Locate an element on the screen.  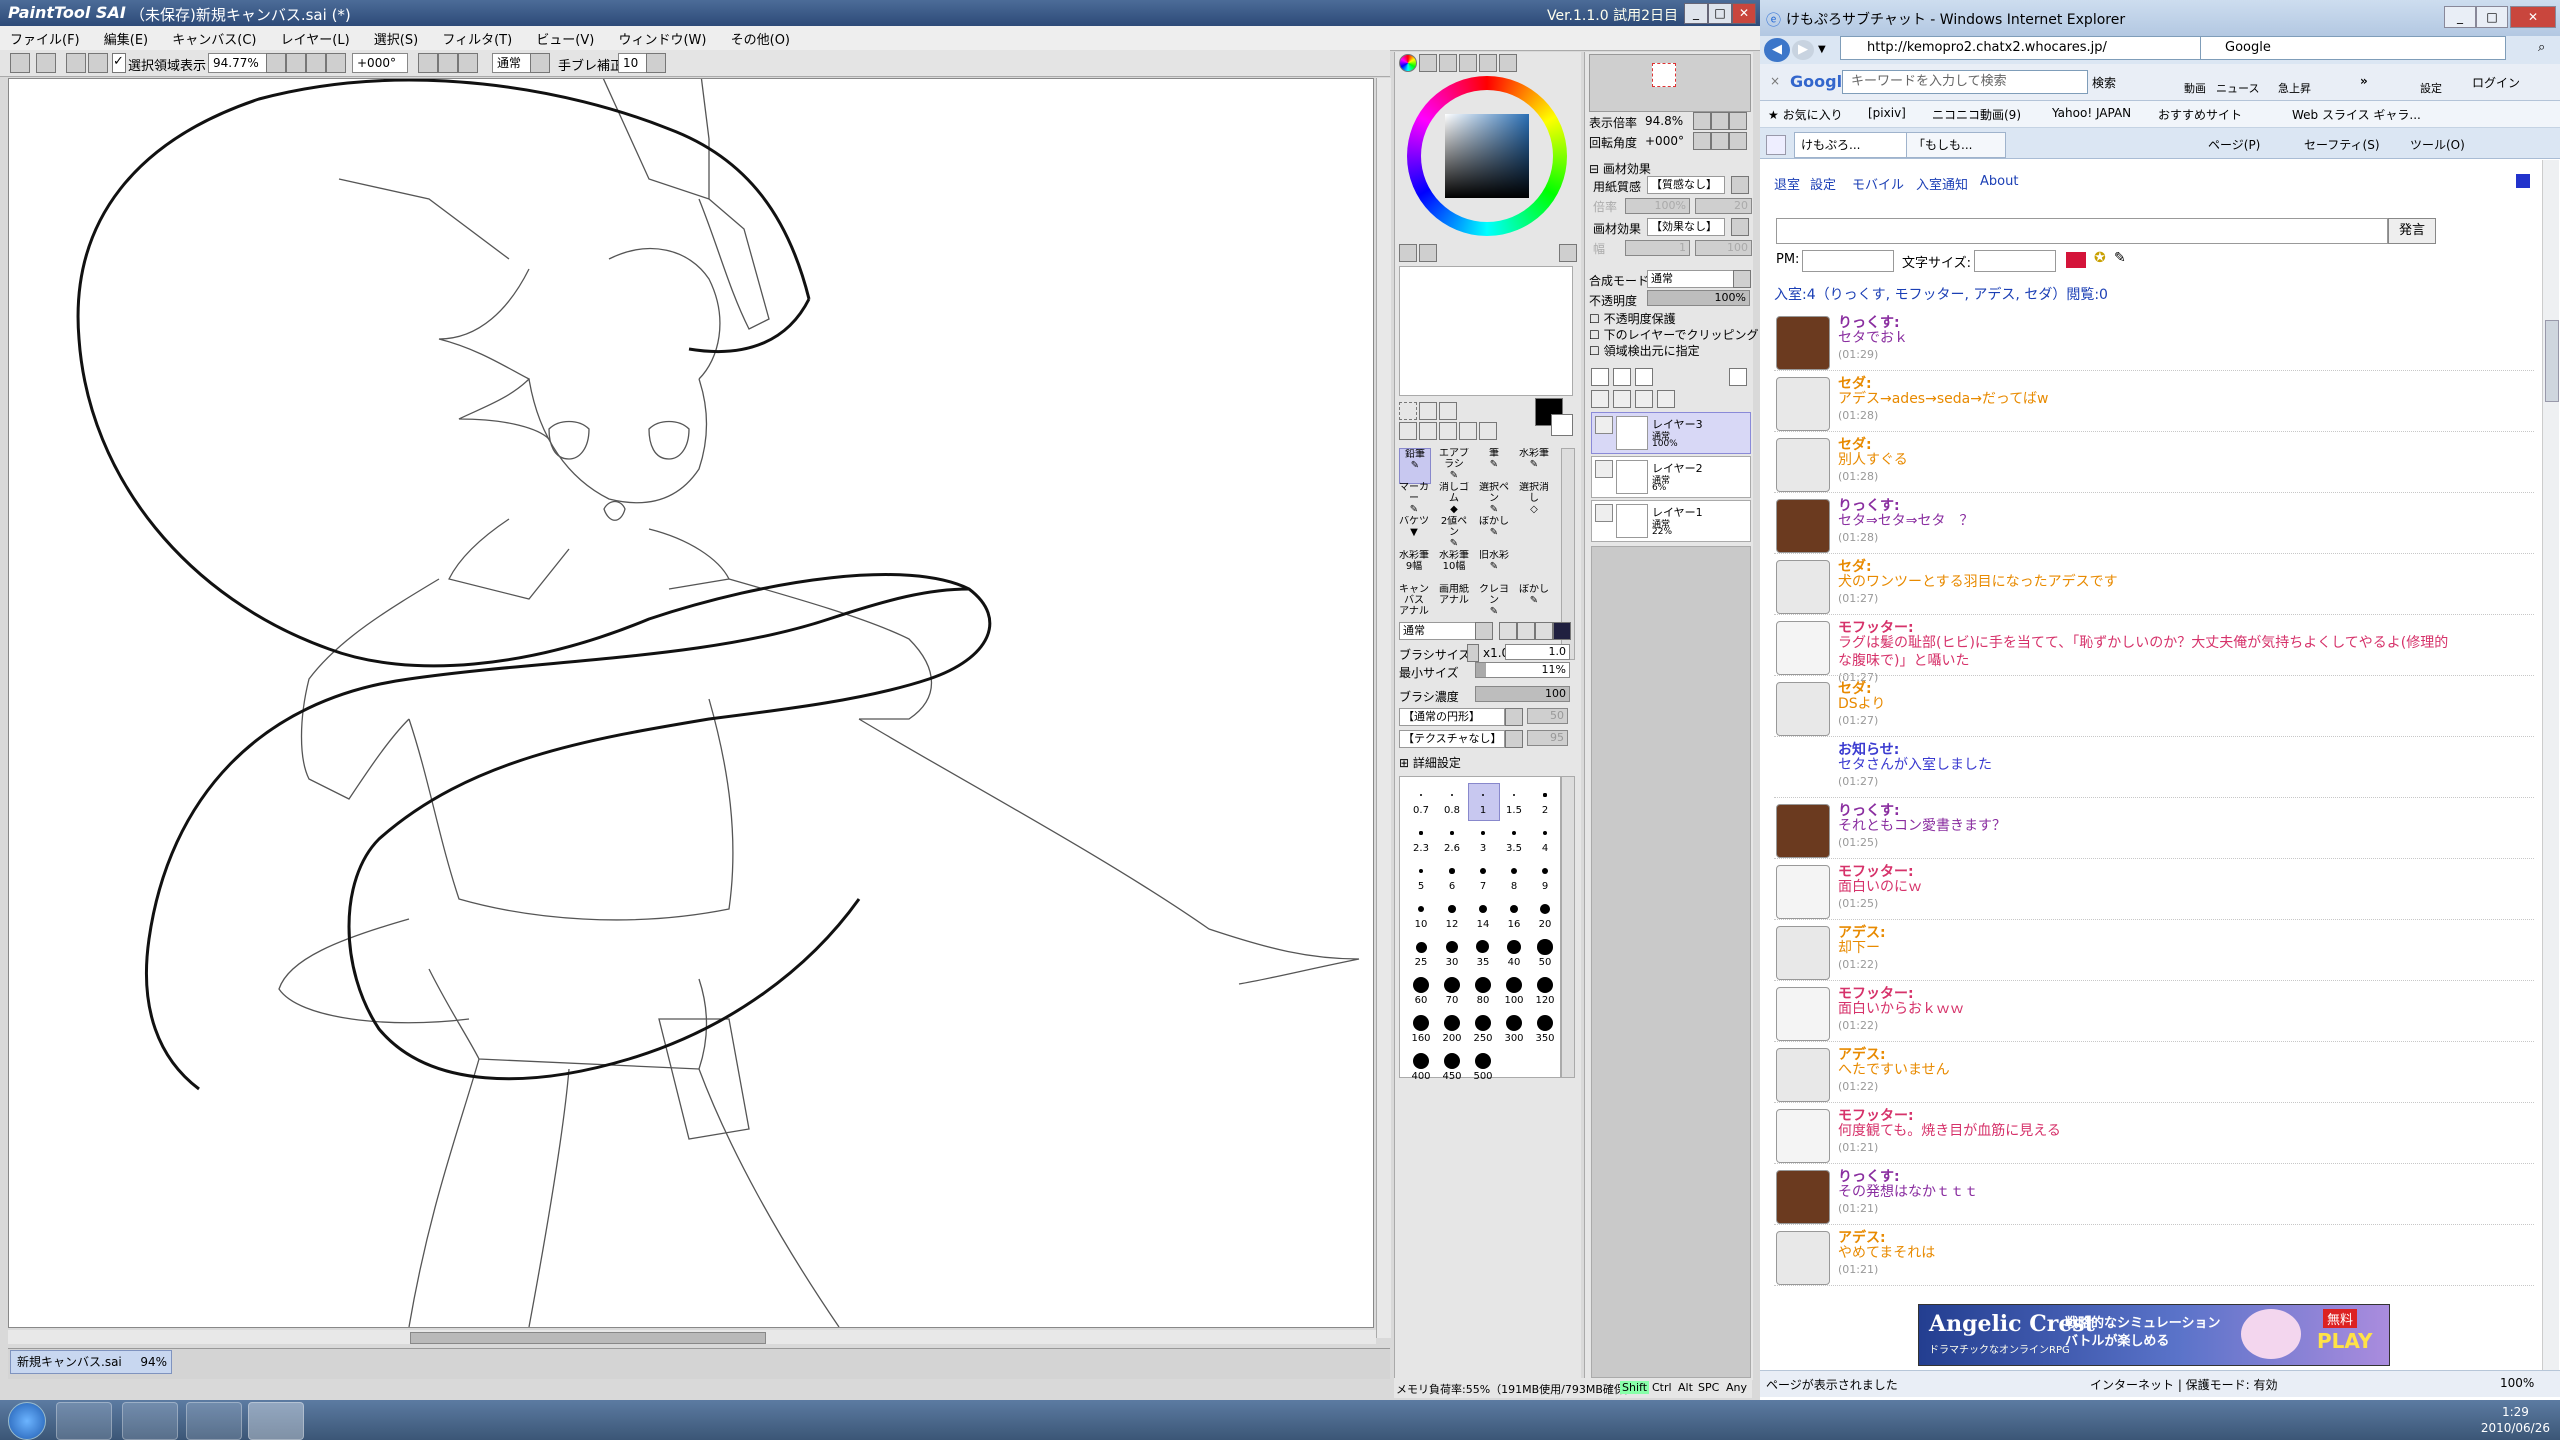
favorite-star-icon: ✪ is located at coordinates (2100, 258).